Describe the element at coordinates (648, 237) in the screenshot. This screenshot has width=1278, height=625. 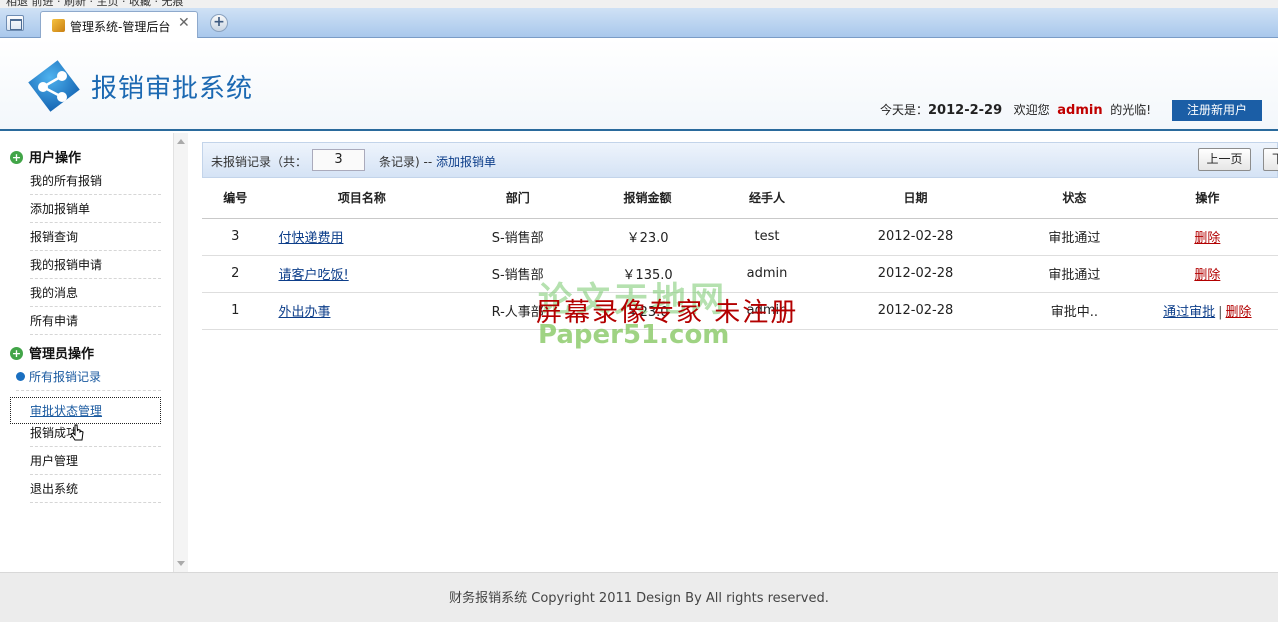
I see `cell-amount: ￥23.0` at that location.